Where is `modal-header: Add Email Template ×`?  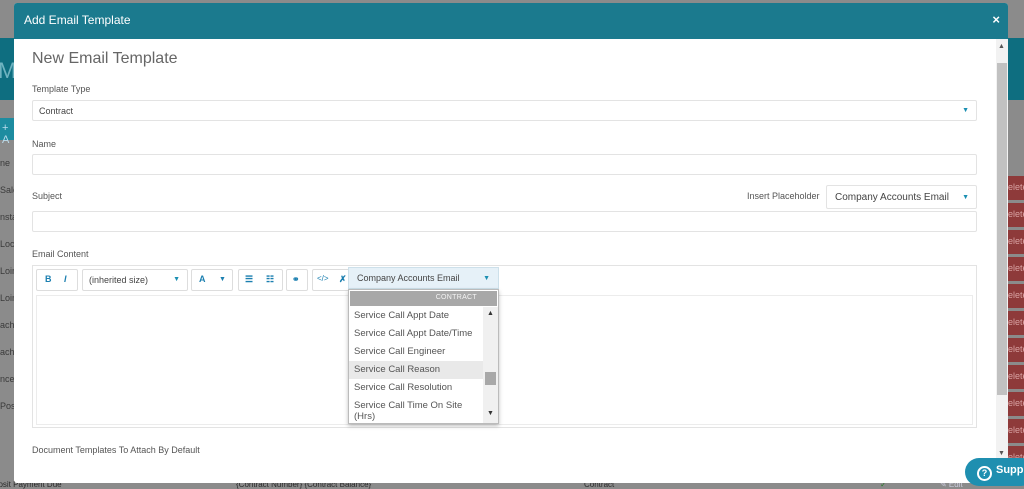 modal-header: Add Email Template × is located at coordinates (511, 21).